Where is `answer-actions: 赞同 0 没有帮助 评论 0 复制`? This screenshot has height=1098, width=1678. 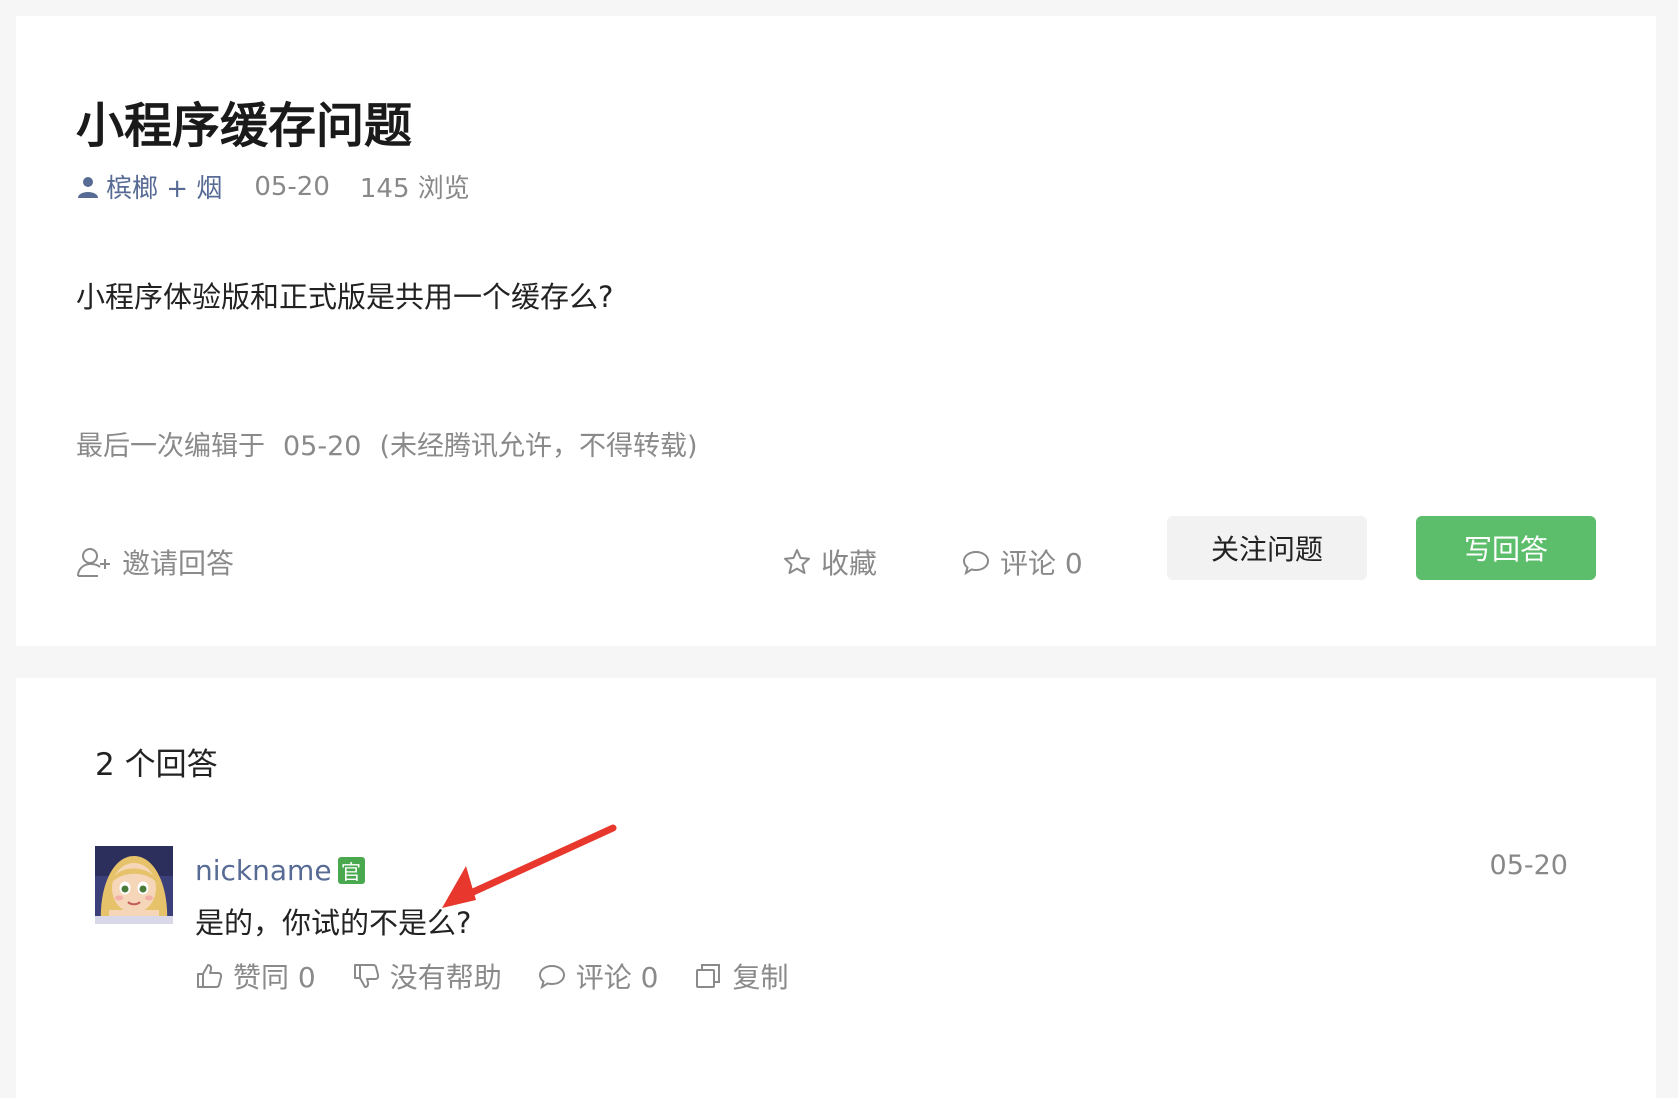
answer-actions: 赞同 0 没有帮助 评论 0 复制 is located at coordinates (509, 976).